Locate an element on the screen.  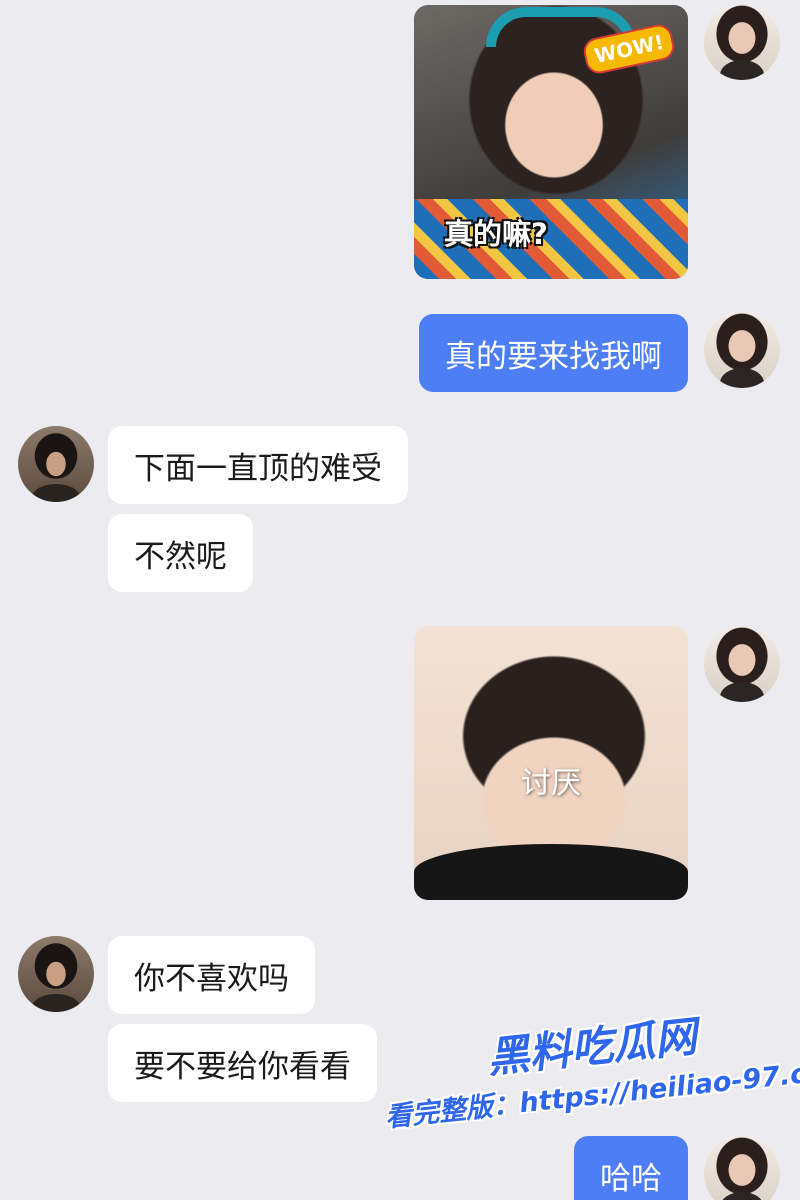
incoming-message-bubble: 要不要给你看看 is located at coordinates (242, 1063).